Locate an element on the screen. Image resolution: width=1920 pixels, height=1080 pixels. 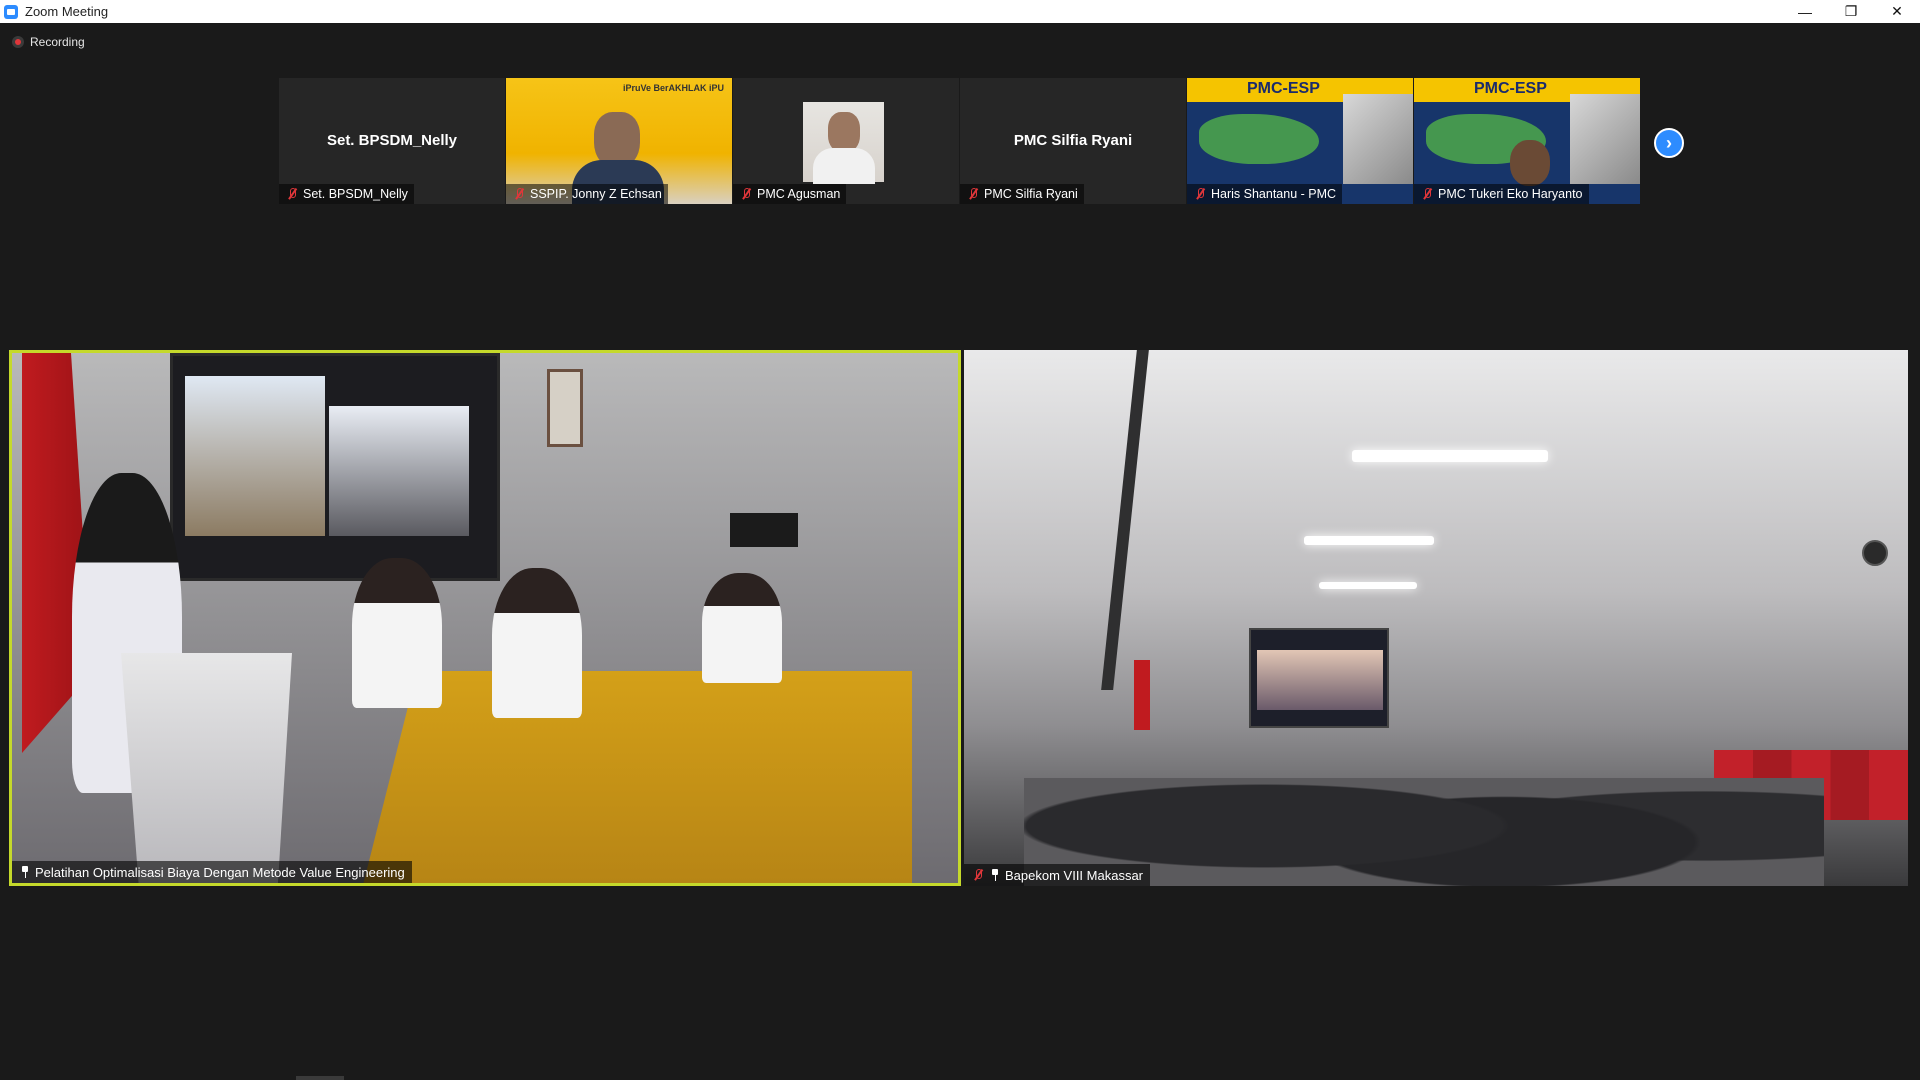
minimize-button: — is located at coordinates (1805, 11).